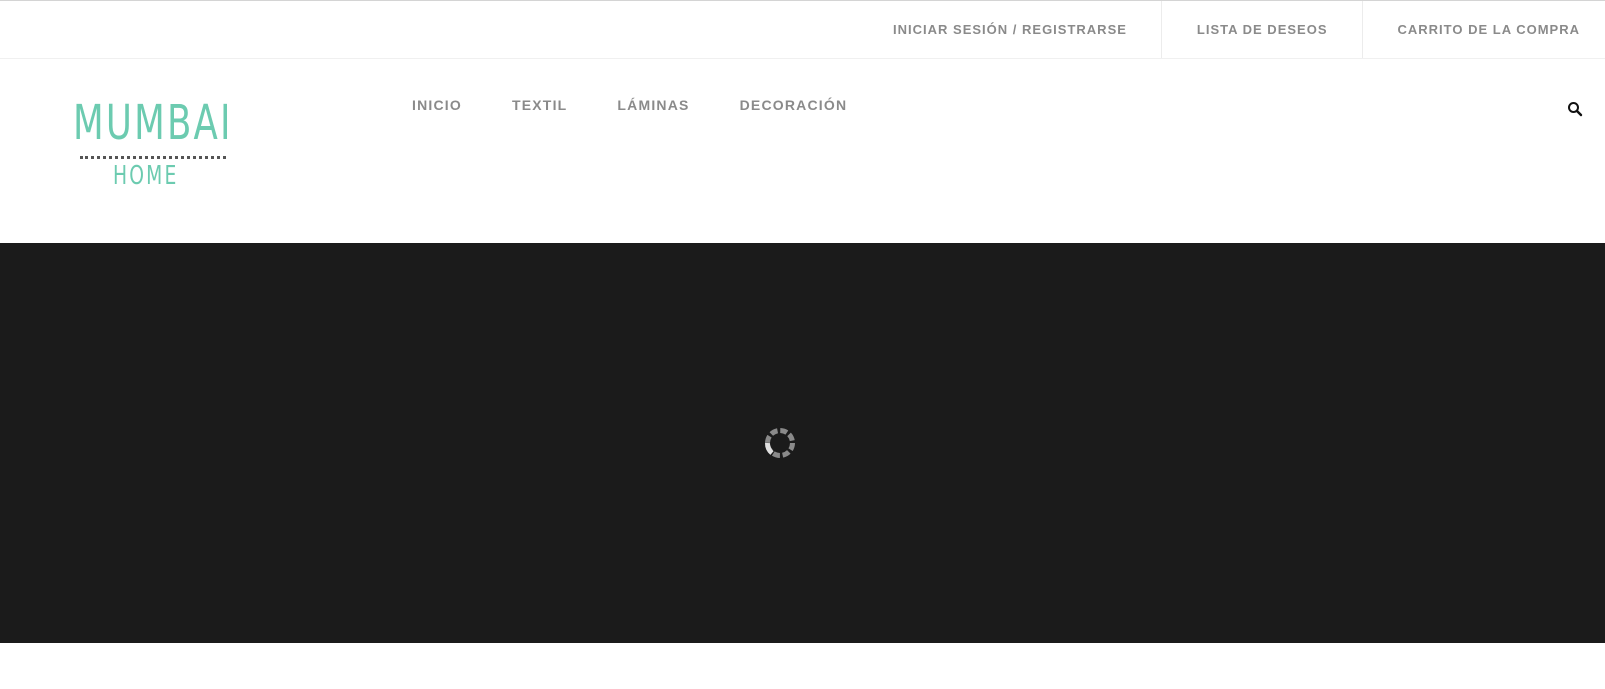 The image size is (1605, 689). I want to click on nav-item-inicio: INICIO, so click(437, 105).